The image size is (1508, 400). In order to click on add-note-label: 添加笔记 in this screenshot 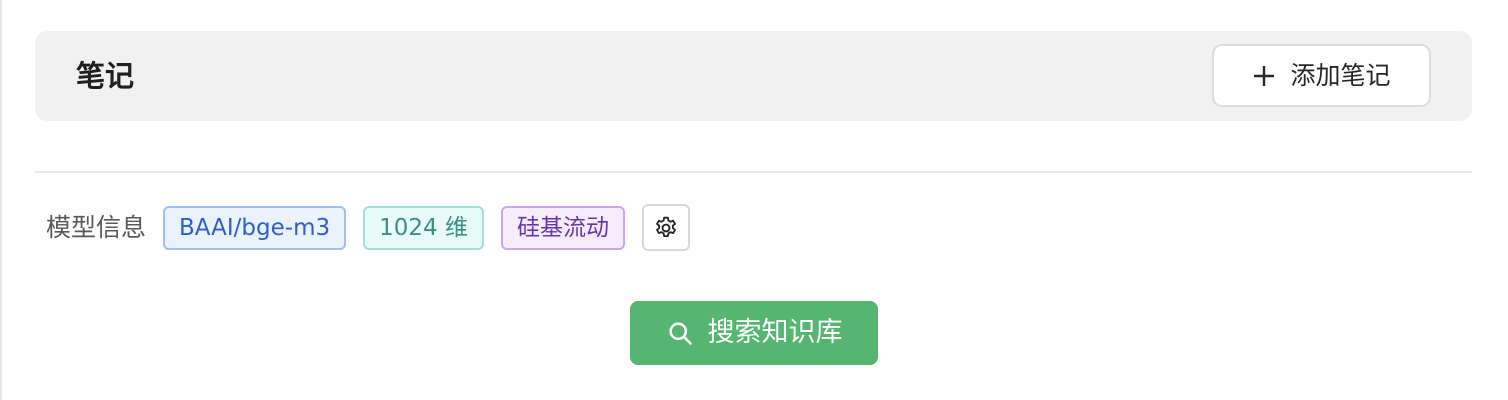, I will do `click(1340, 75)`.